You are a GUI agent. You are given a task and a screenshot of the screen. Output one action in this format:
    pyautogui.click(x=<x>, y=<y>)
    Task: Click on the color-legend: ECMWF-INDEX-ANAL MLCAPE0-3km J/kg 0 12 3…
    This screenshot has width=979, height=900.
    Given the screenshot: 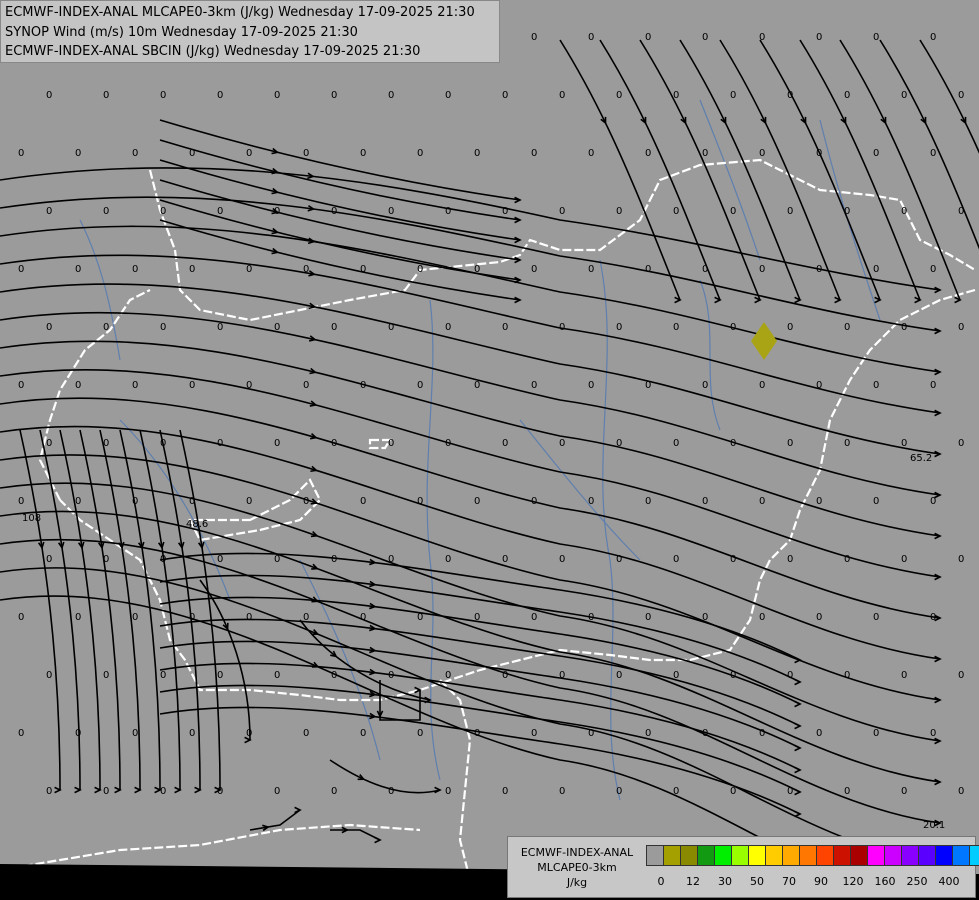 What is the action you would take?
    pyautogui.click(x=743, y=867)
    